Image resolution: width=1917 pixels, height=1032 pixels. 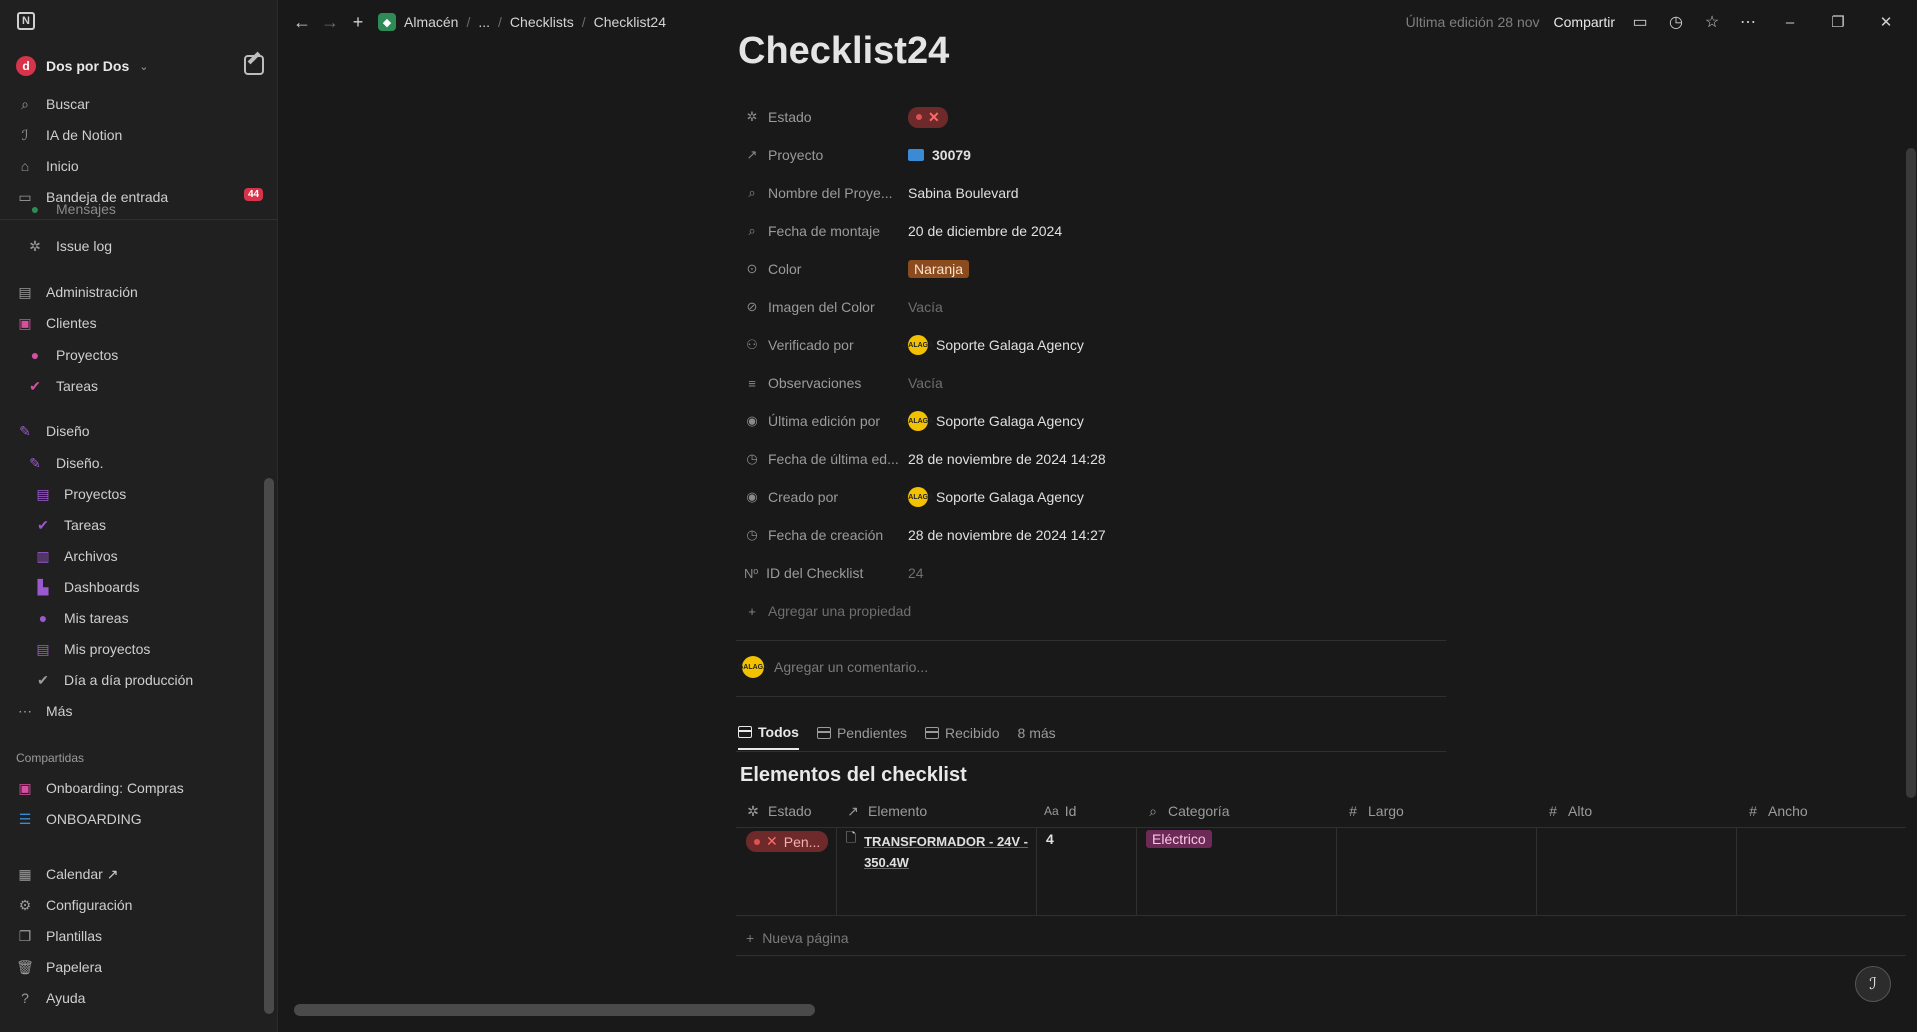 I want to click on cell-elemento: 🗋 TRANSFORMADOR - 24V - 350.4W, so click(x=937, y=851).